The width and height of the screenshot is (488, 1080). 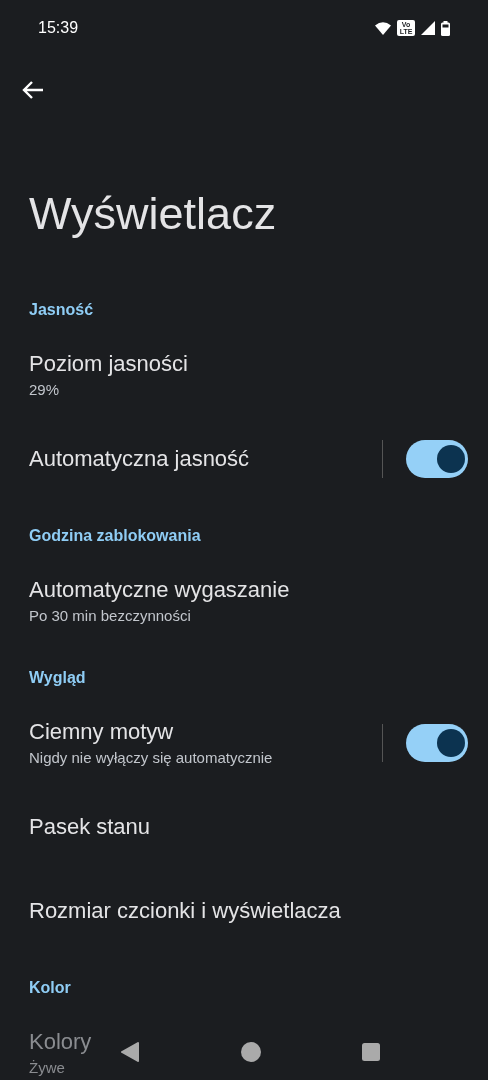 I want to click on item-title: Automatyczne wygaszanie, so click(x=159, y=590).